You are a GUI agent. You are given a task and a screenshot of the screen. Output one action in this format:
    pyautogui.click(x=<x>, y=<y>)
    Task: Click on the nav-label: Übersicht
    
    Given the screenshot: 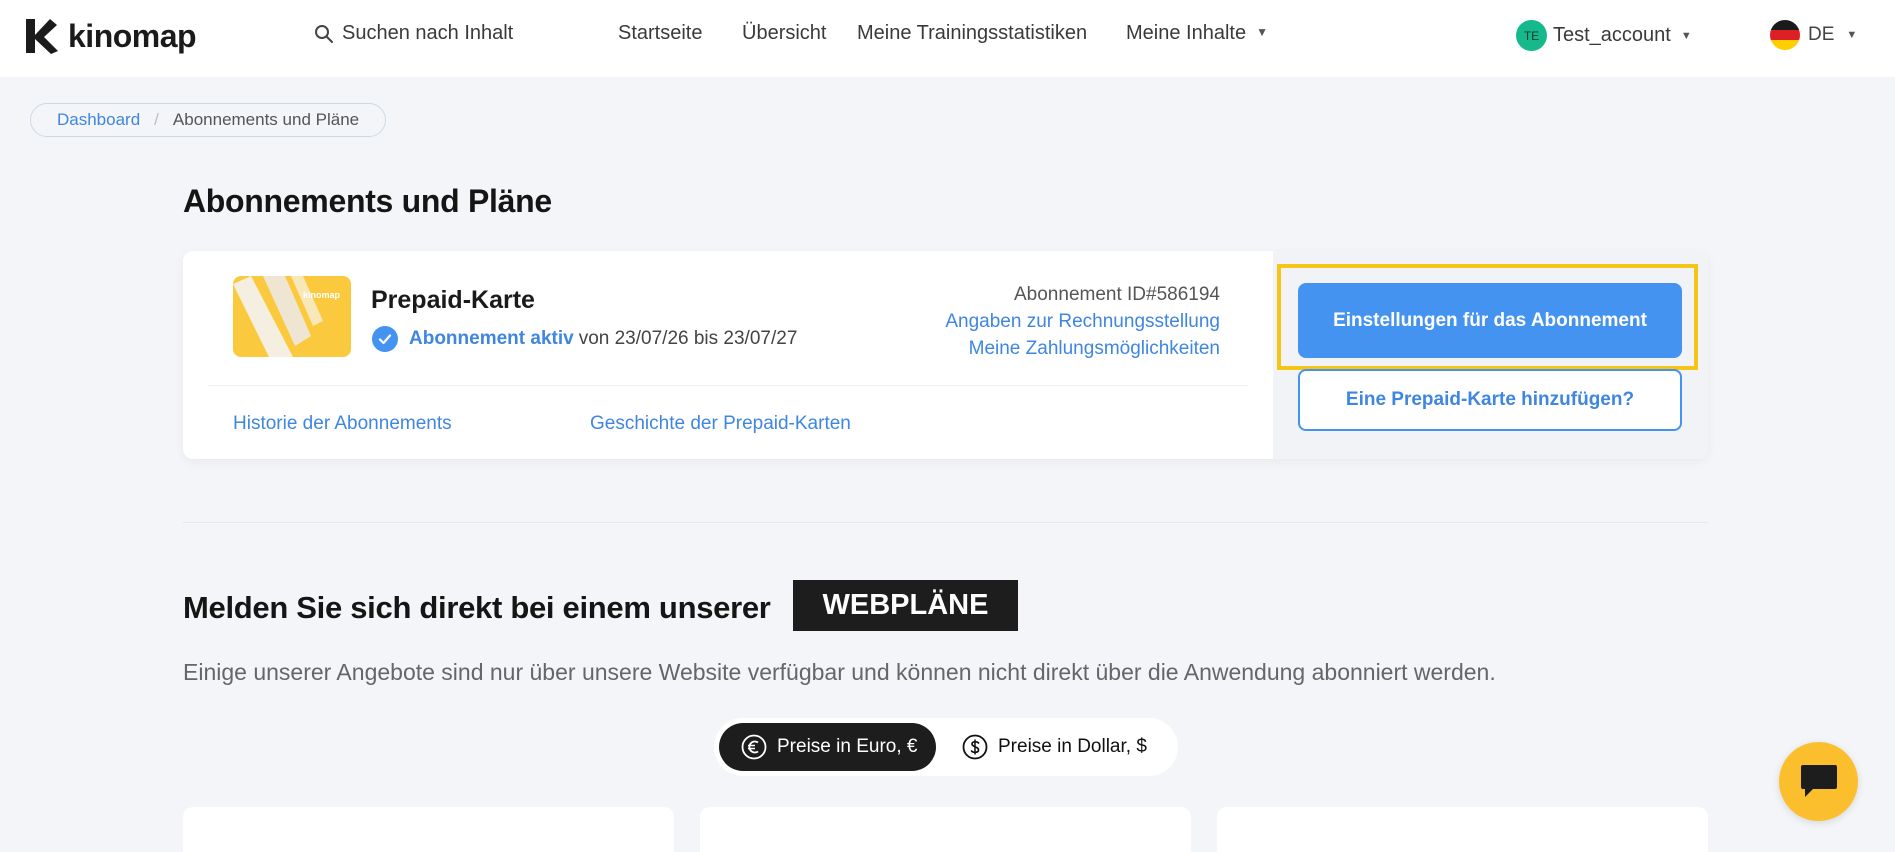 What is the action you would take?
    pyautogui.click(x=784, y=33)
    